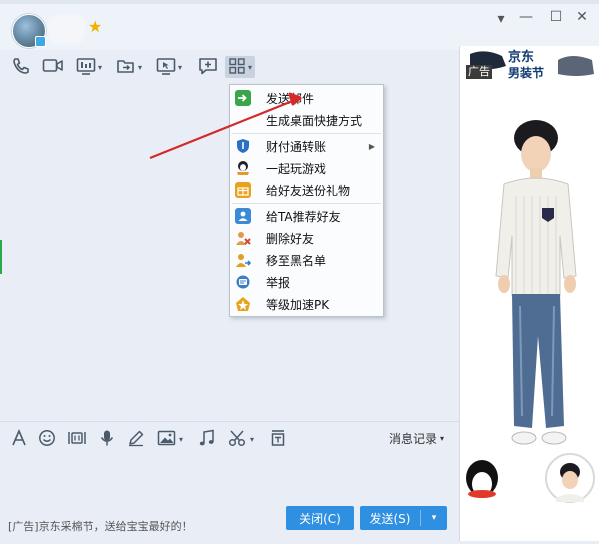 The image size is (599, 544). Describe the element at coordinates (243, 146) in the screenshot. I see `shield-icon` at that location.